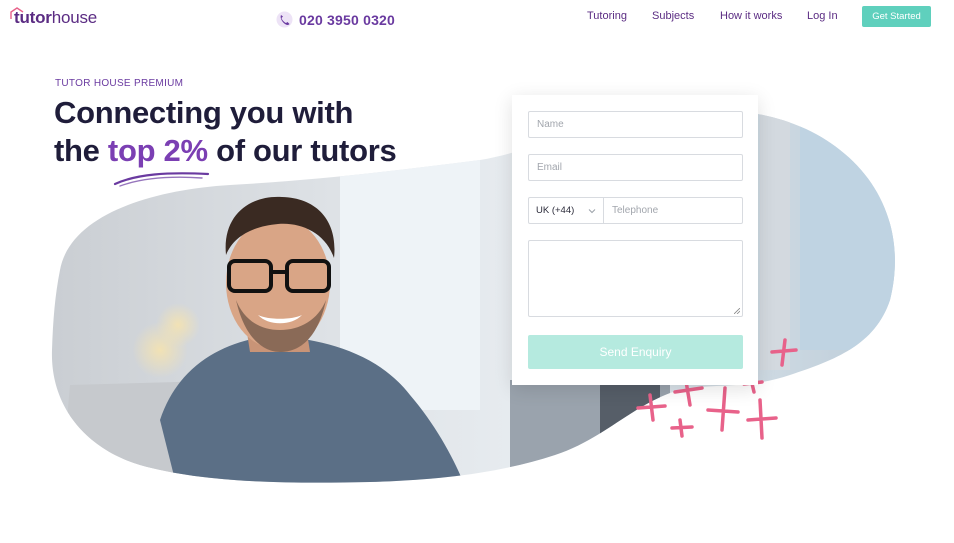 This screenshot has width=954, height=543. Describe the element at coordinates (204, 112) in the screenshot. I see `headline-line-1: Connecting you with` at that location.